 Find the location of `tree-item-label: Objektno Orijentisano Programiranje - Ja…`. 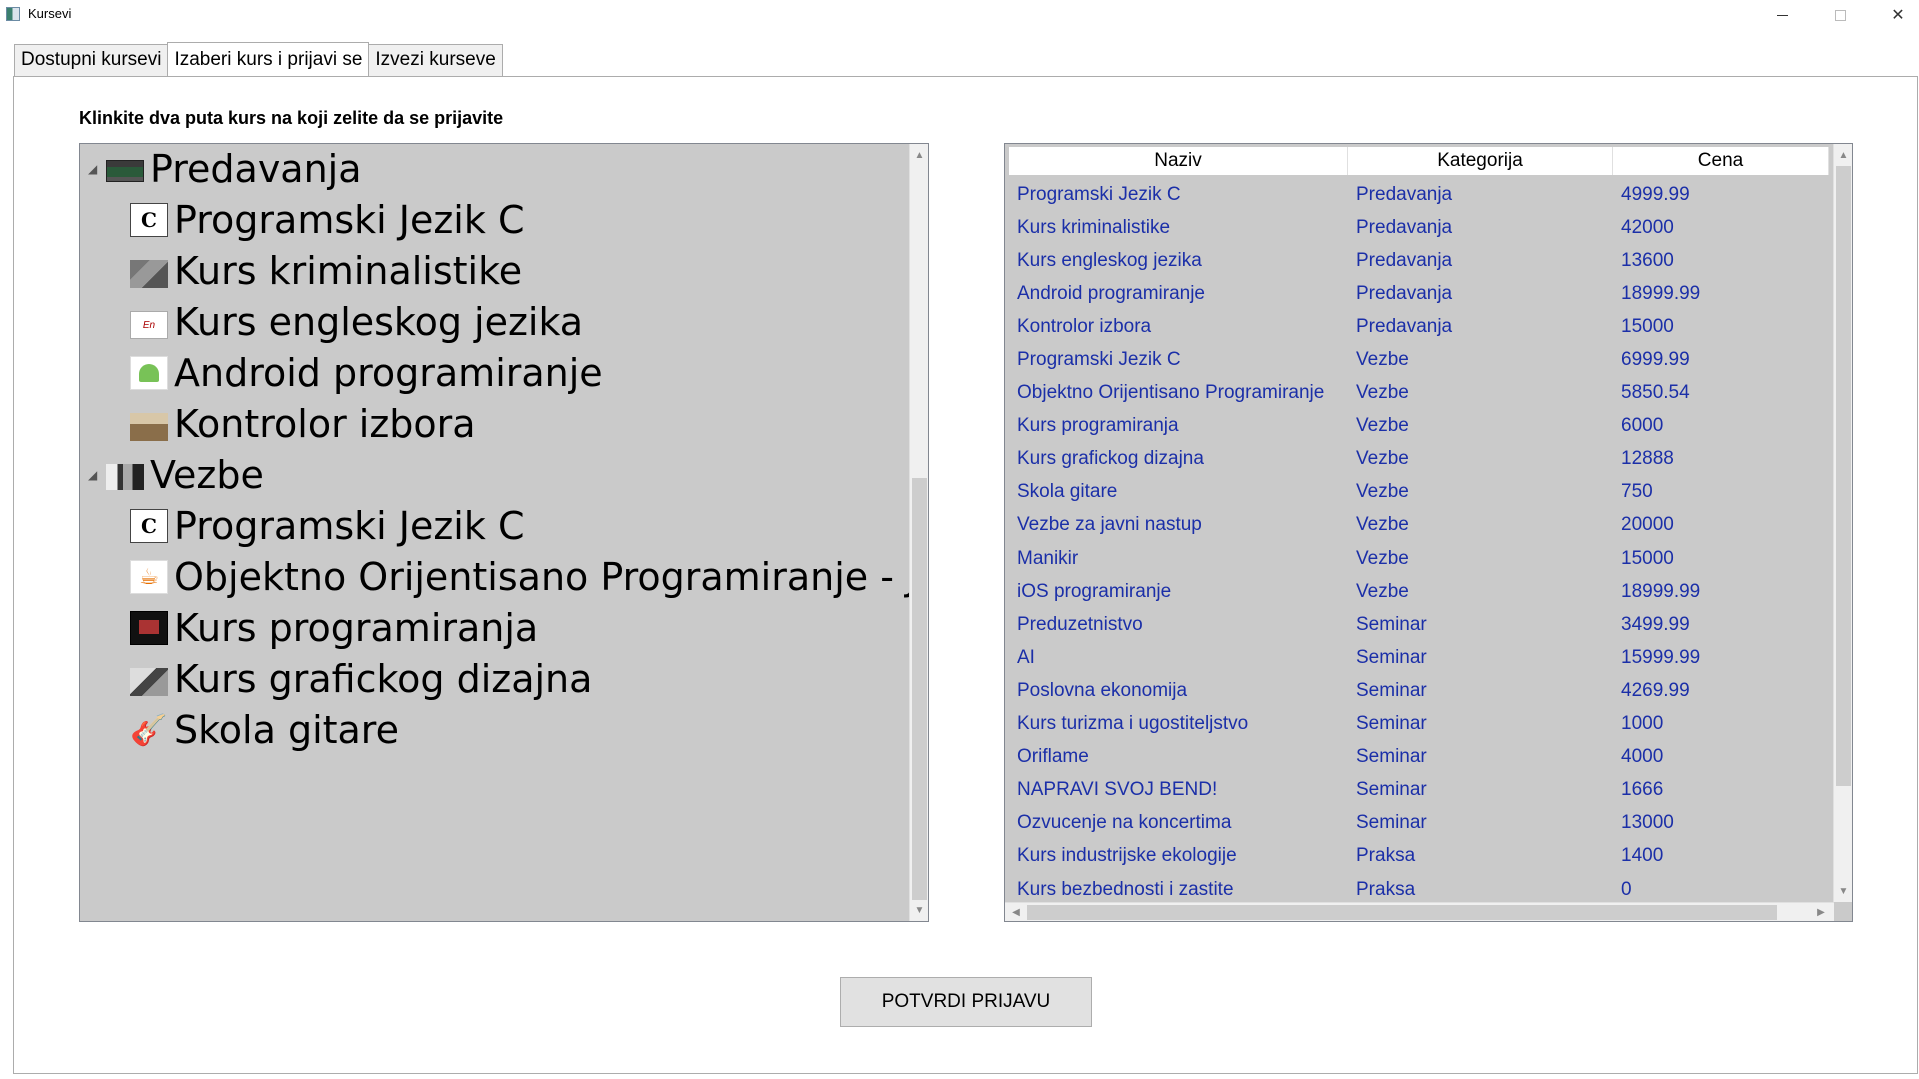

tree-item-label: Objektno Orijentisano Programiranje - Ja… is located at coordinates (551, 577).